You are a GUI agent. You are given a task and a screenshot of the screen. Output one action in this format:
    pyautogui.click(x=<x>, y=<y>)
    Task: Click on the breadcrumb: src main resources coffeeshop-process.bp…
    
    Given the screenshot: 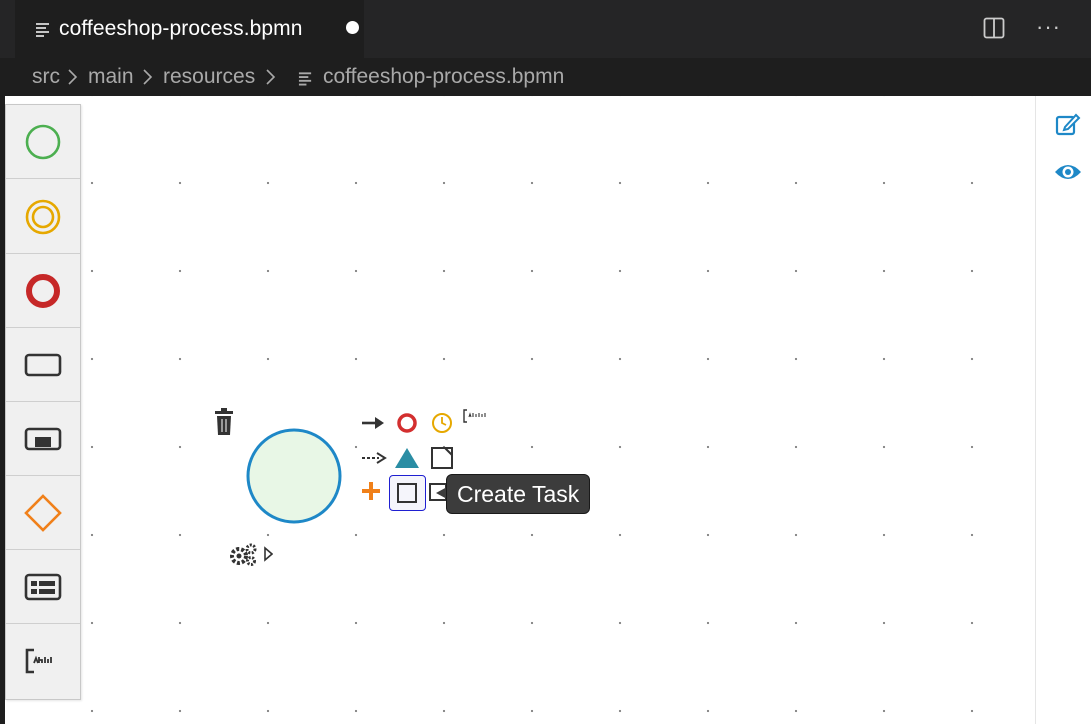 What is the action you would take?
    pyautogui.click(x=545, y=77)
    